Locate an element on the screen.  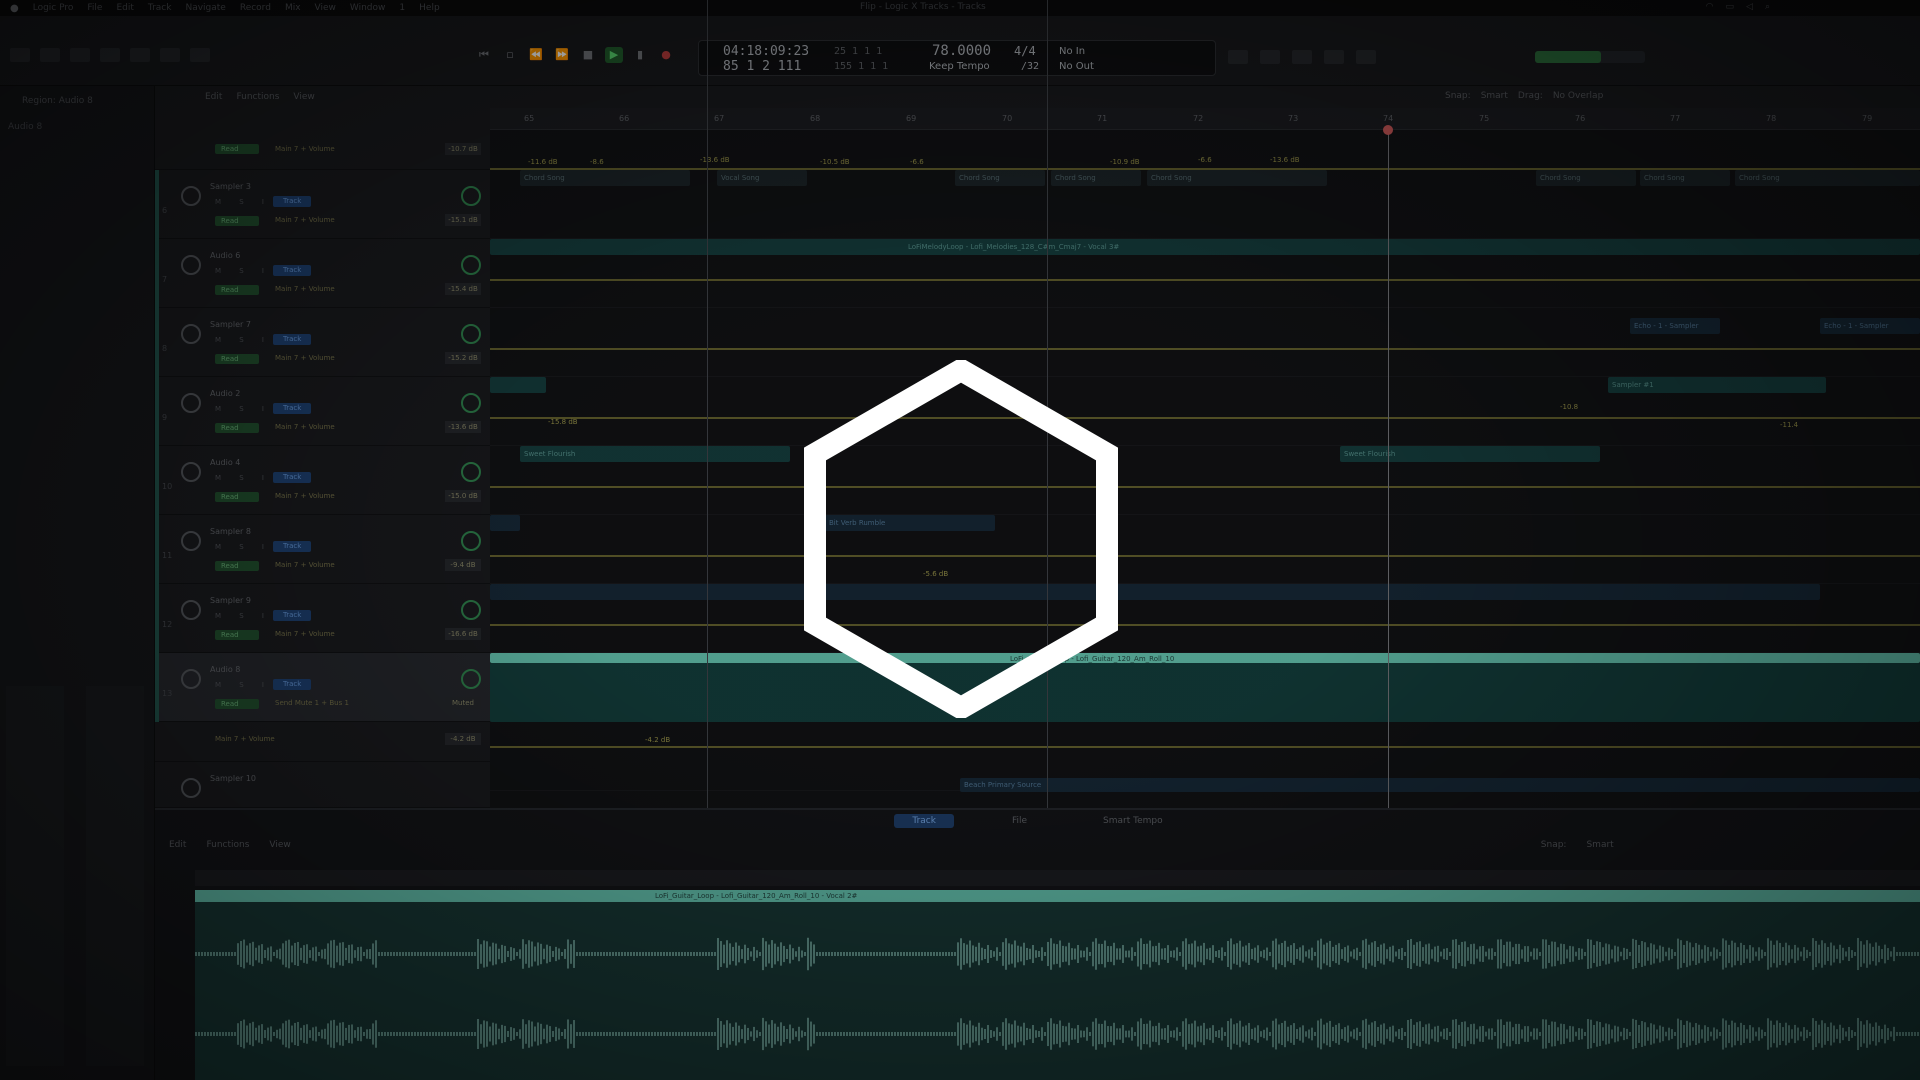
master-volume-slider is located at coordinates (1590, 57).